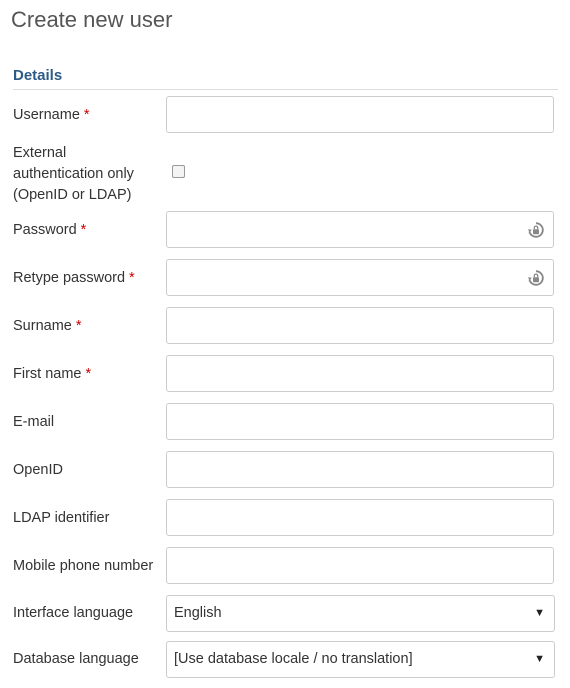 Image resolution: width=570 pixels, height=688 pixels. What do you see at coordinates (360, 565) in the screenshot?
I see `mobile-input` at bounding box center [360, 565].